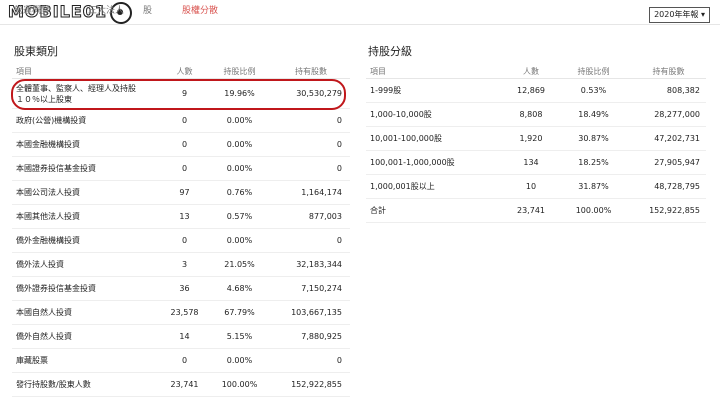 This screenshot has width=720, height=402. I want to click on row-shares: 30,530,279, so click(311, 93).